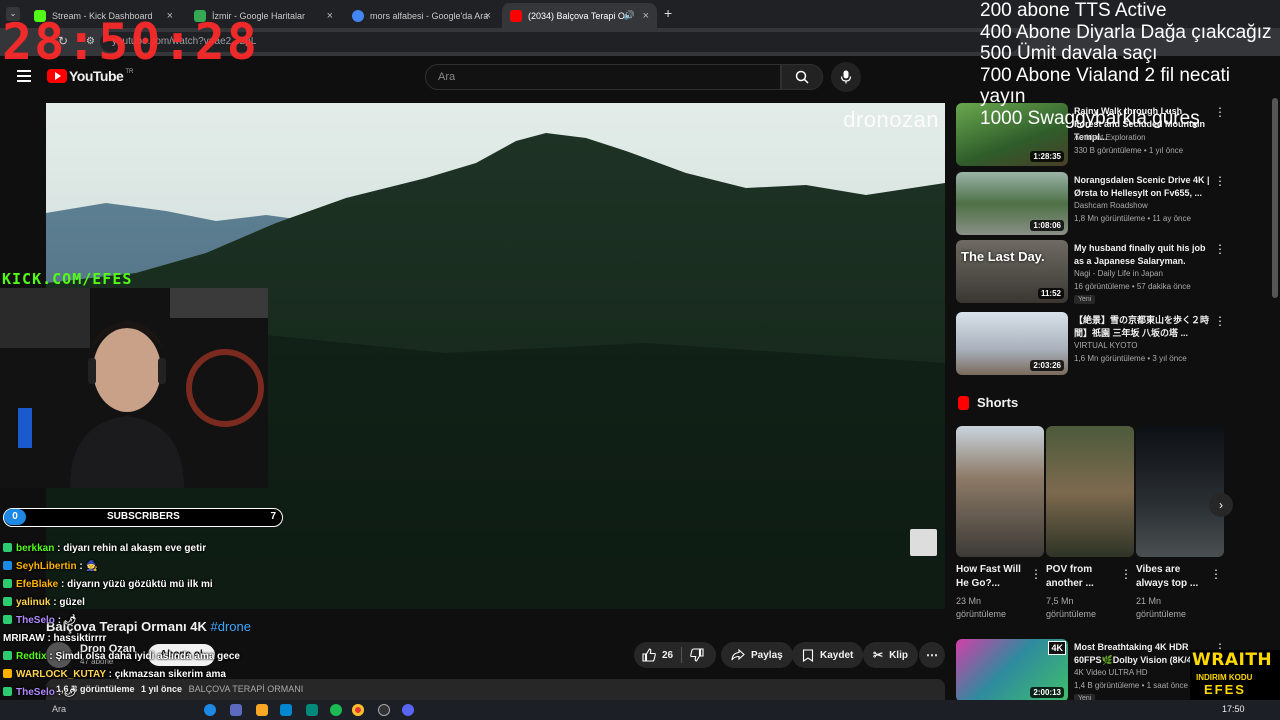  I want to click on goal-item: 200 abone TTS Active, so click(1073, 10).